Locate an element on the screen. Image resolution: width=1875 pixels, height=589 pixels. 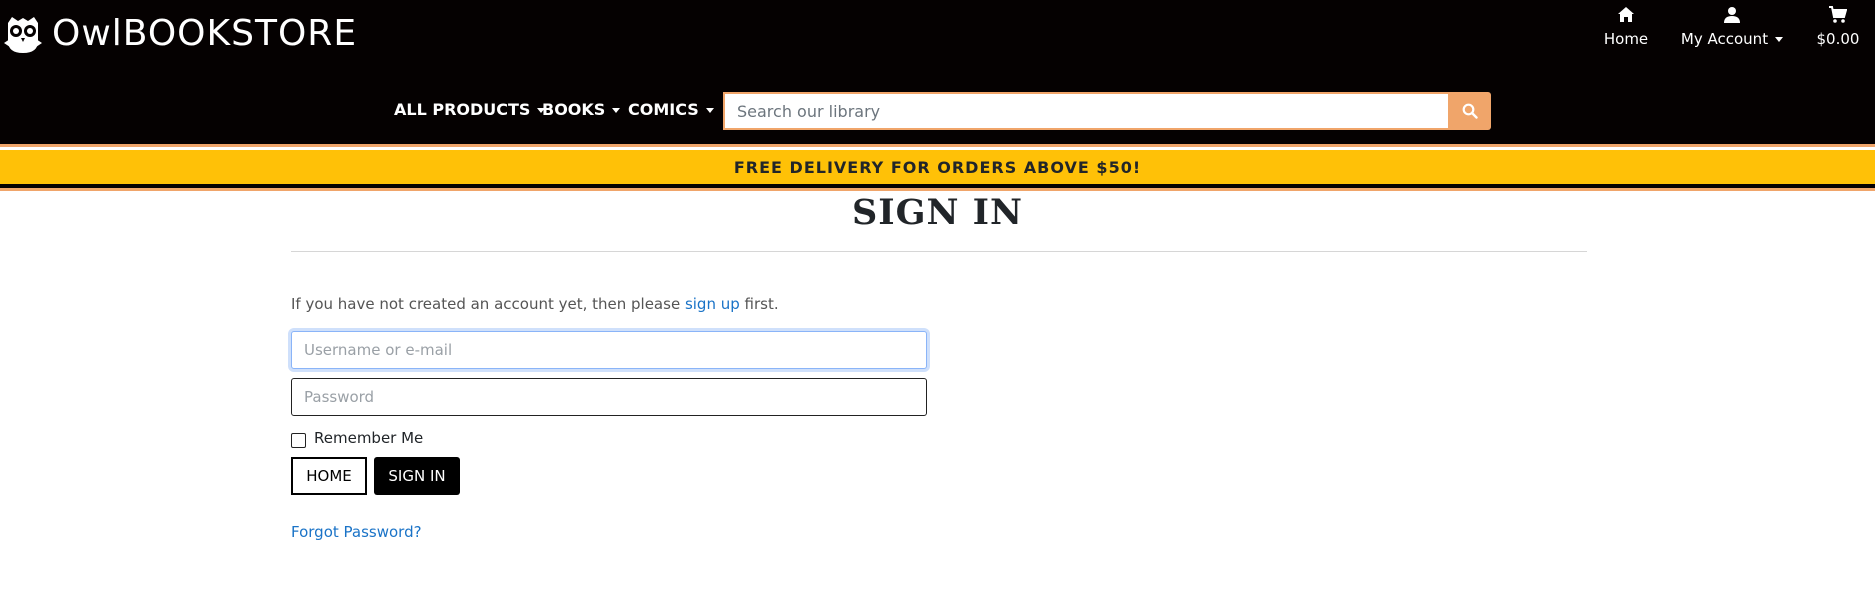
signup-prompt-suffix: first. is located at coordinates (759, 304).